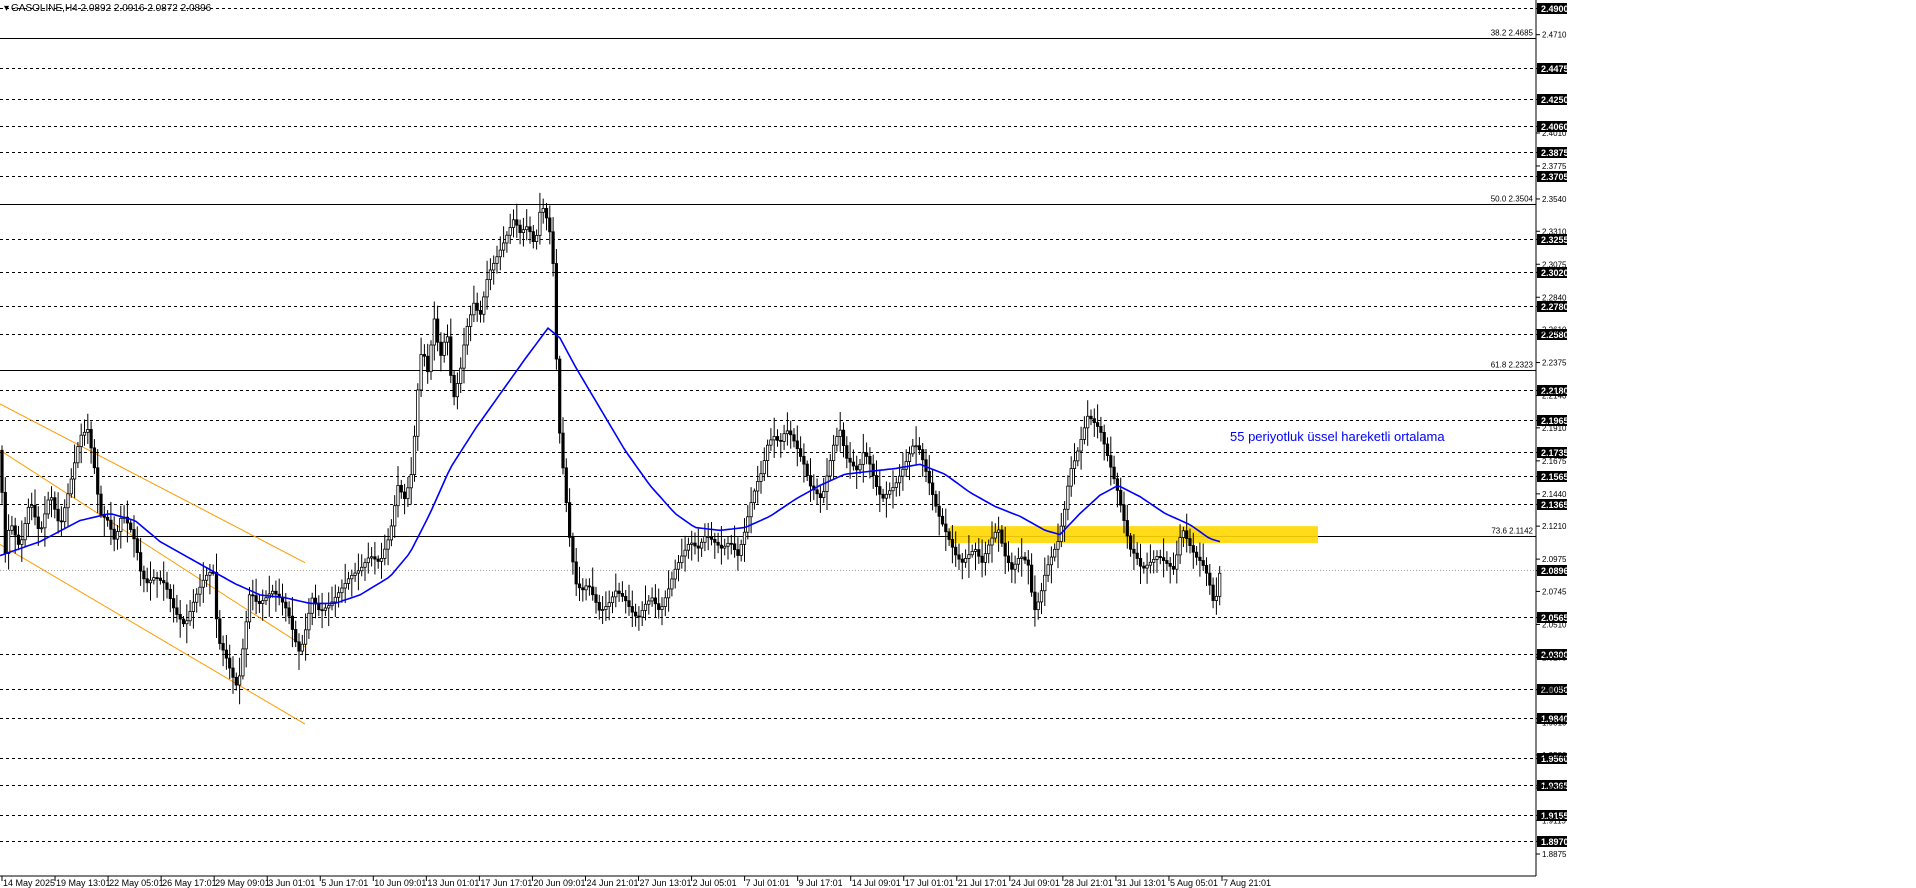  I want to click on price-level-label: 2.3255, so click(1555, 240).